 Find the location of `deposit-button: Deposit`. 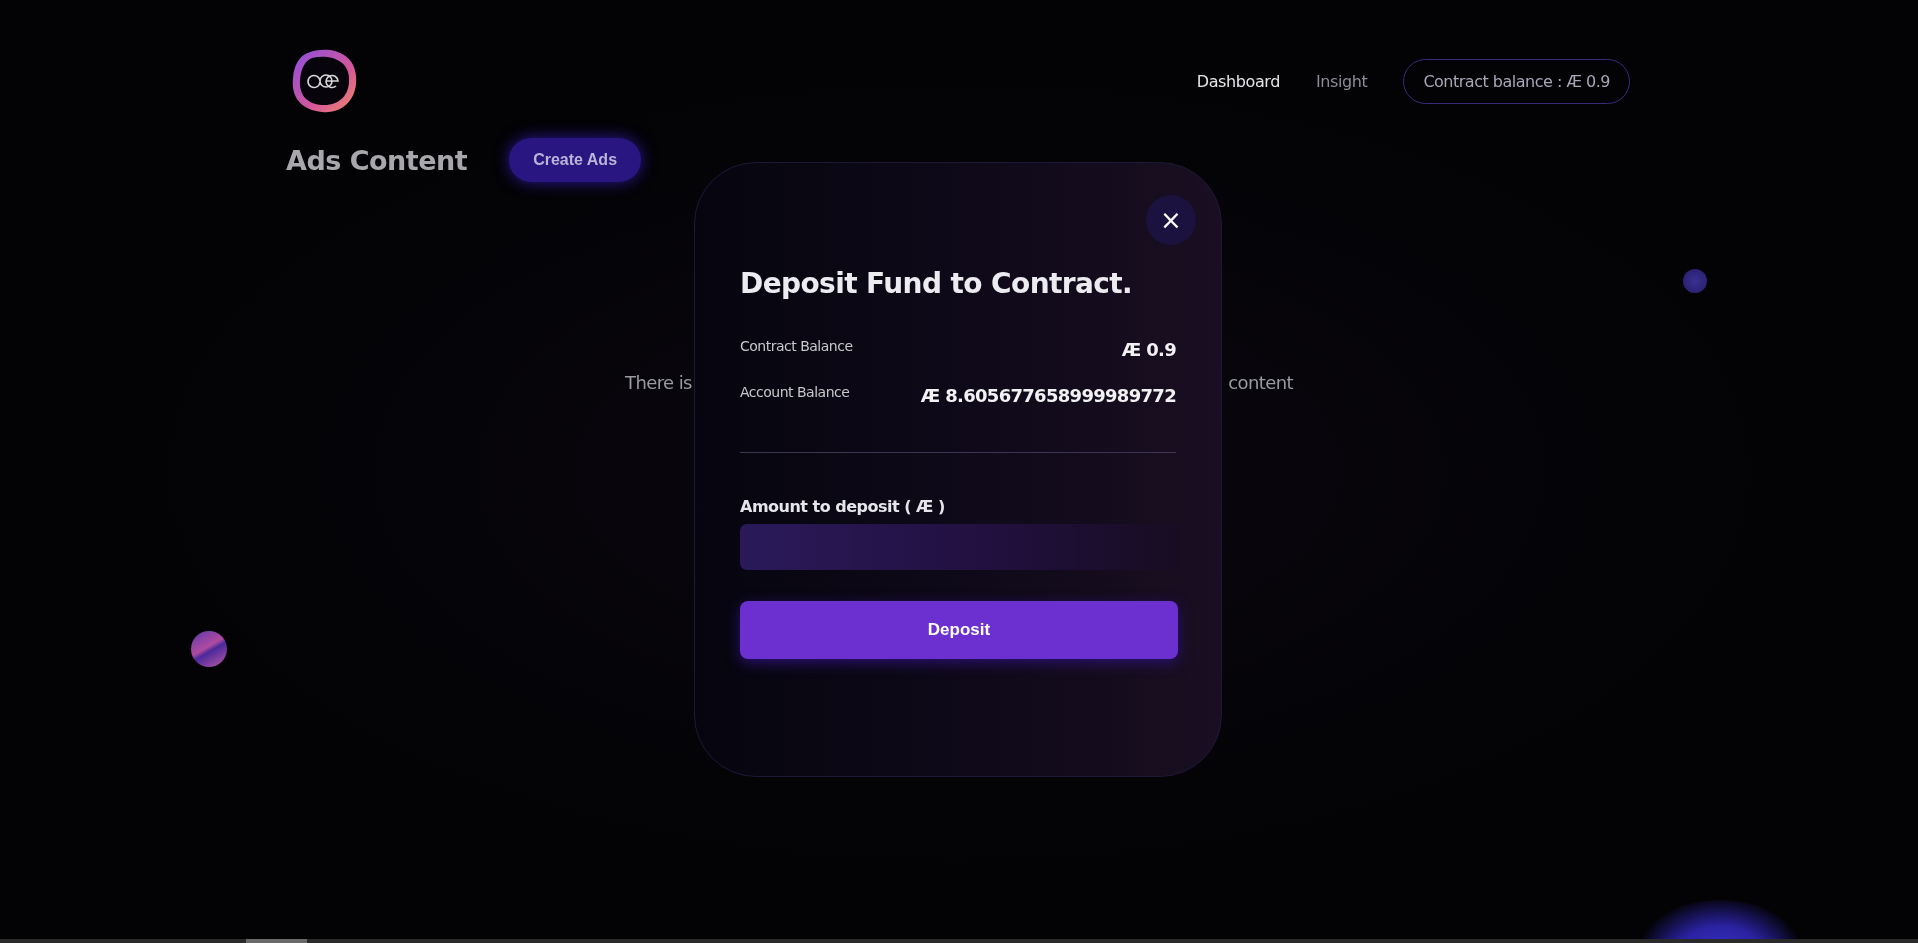

deposit-button: Deposit is located at coordinates (959, 630).